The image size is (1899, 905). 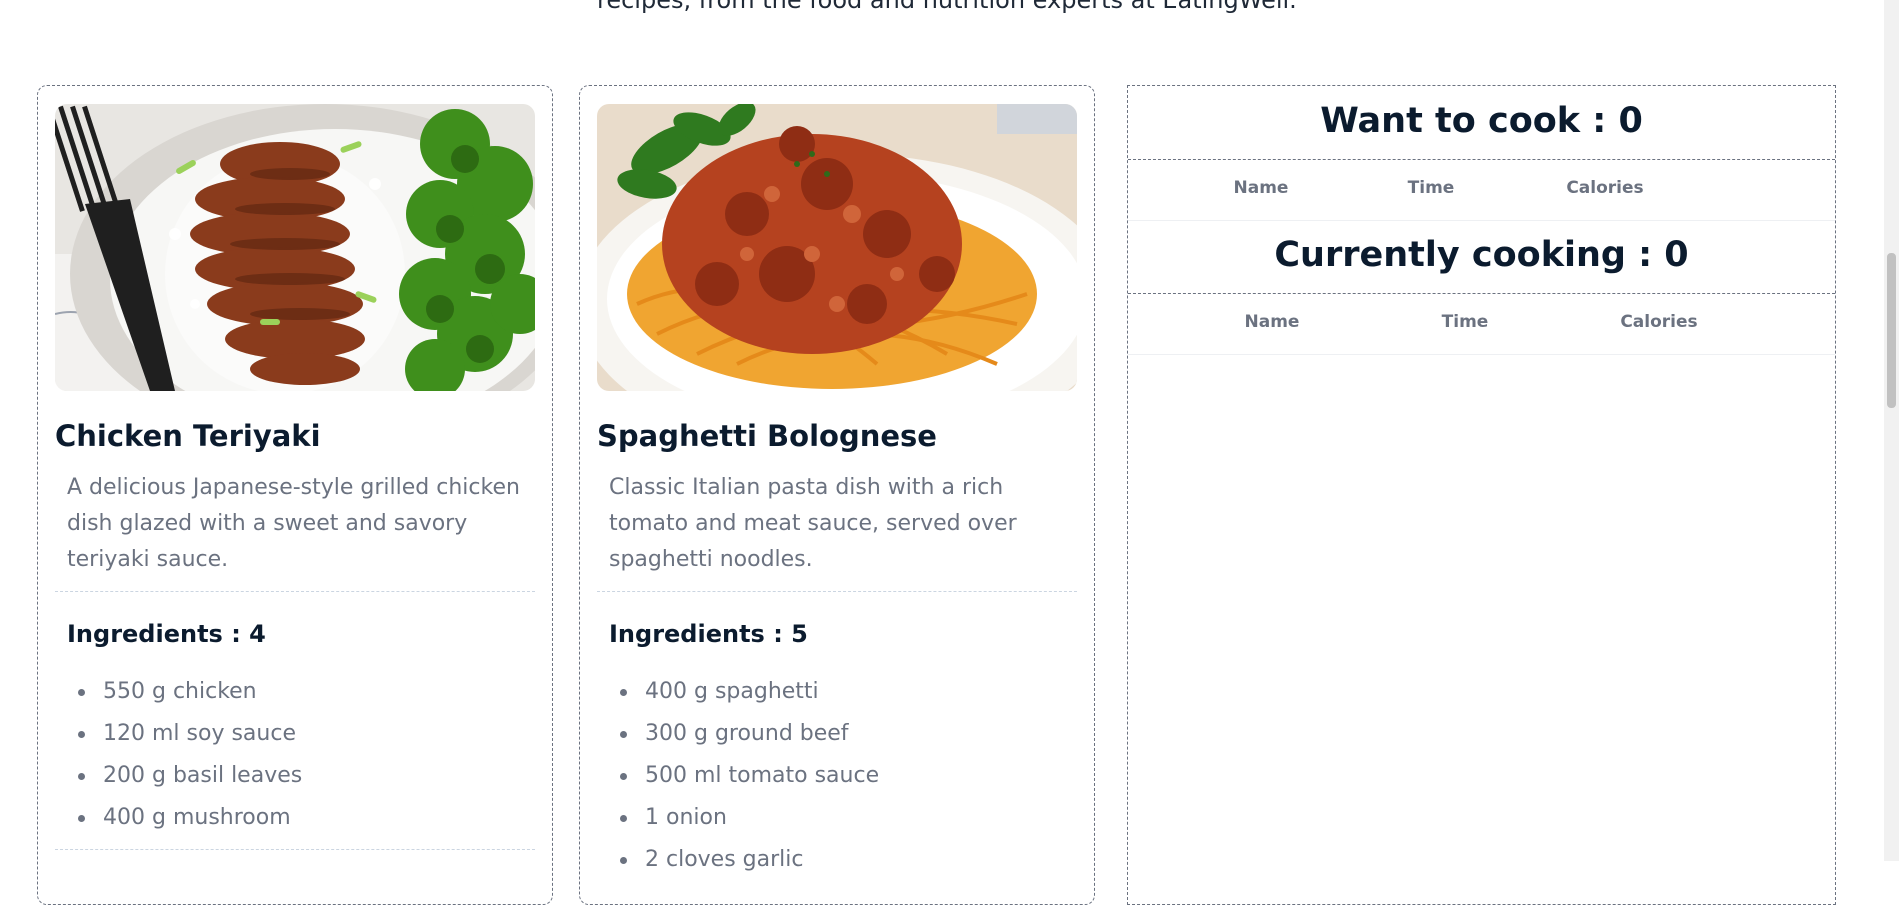 What do you see at coordinates (837, 247) in the screenshot?
I see `recipe-image-spaghetti-bolognese` at bounding box center [837, 247].